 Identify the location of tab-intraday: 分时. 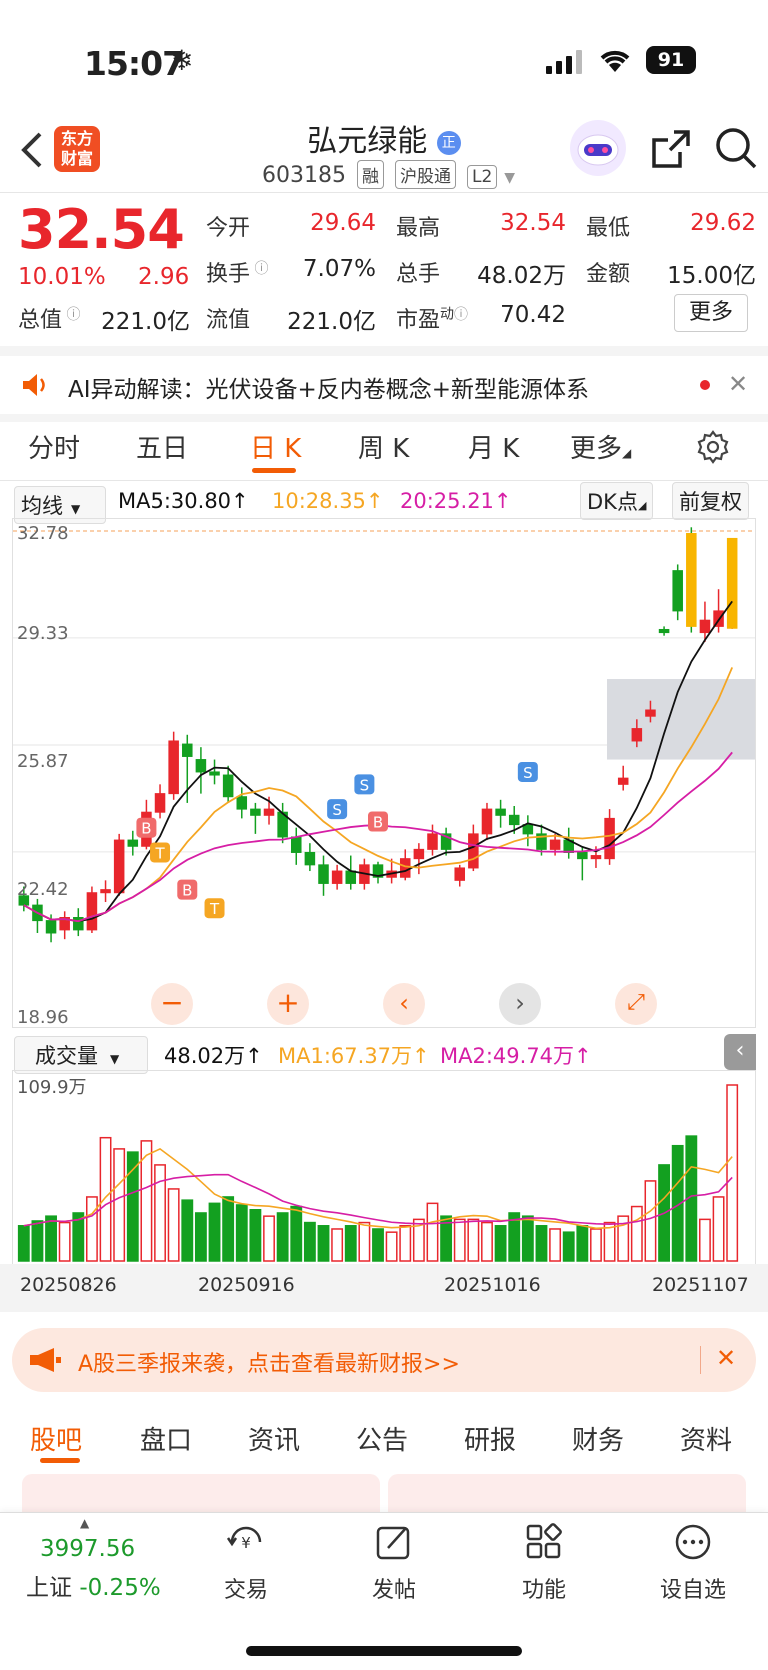
(54, 446).